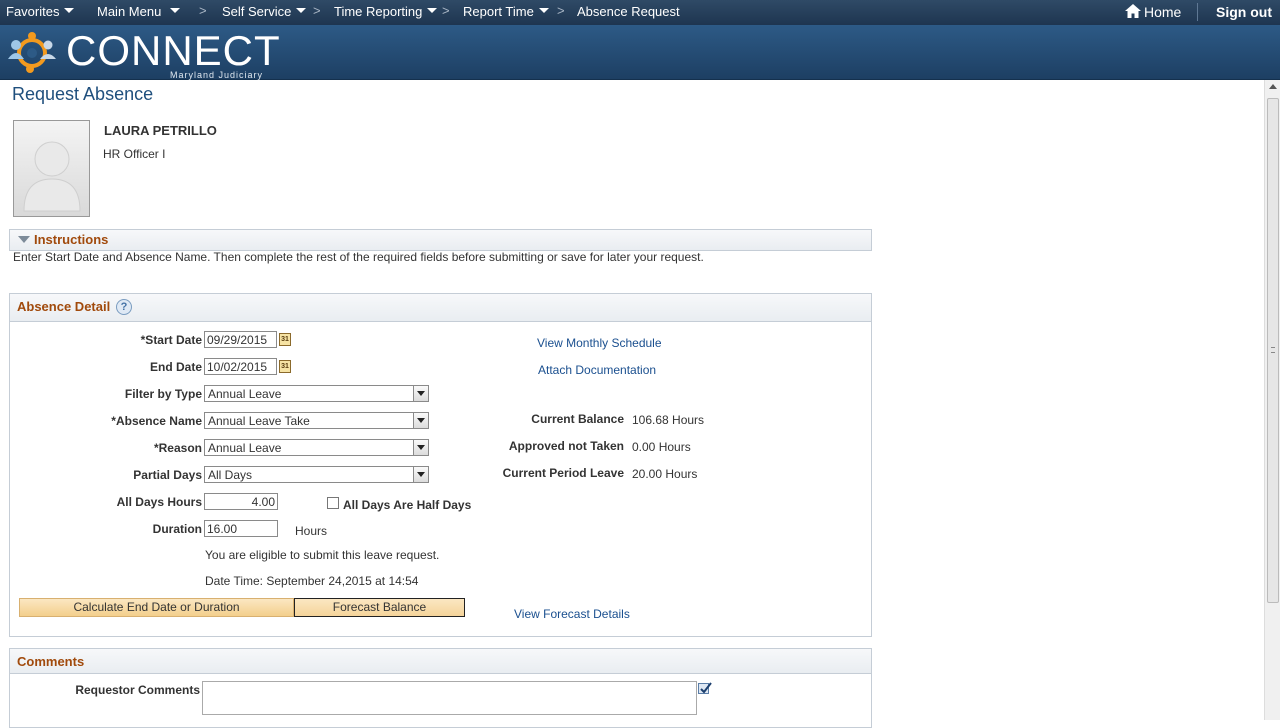 This screenshot has width=1280, height=728. What do you see at coordinates (134, 154) in the screenshot?
I see `employee-title: HR Officer I` at bounding box center [134, 154].